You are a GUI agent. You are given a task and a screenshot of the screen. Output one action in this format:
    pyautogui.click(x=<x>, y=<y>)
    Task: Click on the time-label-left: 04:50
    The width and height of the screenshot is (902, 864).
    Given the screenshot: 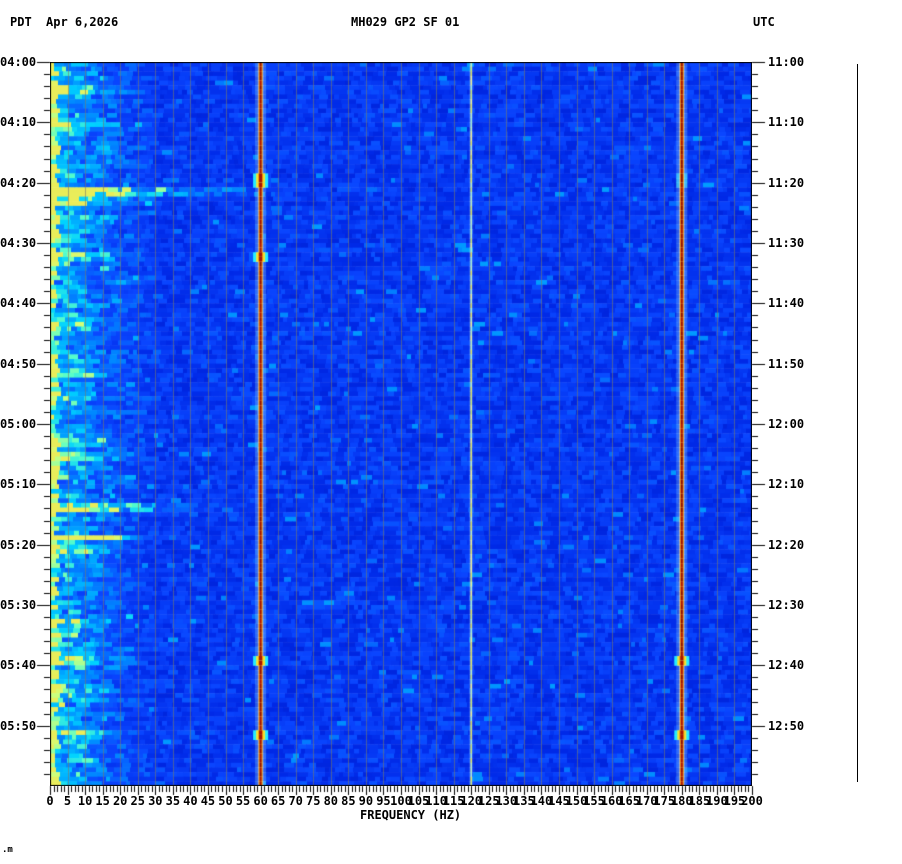 What is the action you would take?
    pyautogui.click(x=18, y=363)
    